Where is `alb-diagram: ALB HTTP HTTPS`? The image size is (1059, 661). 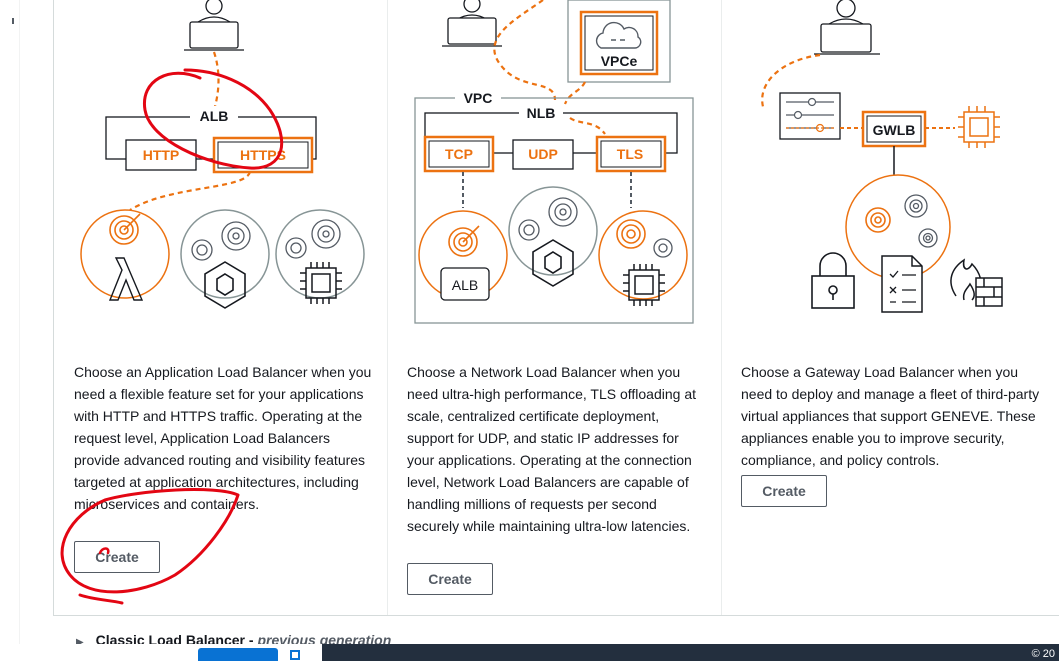 alb-diagram: ALB HTTP HTTPS is located at coordinates (220, 165).